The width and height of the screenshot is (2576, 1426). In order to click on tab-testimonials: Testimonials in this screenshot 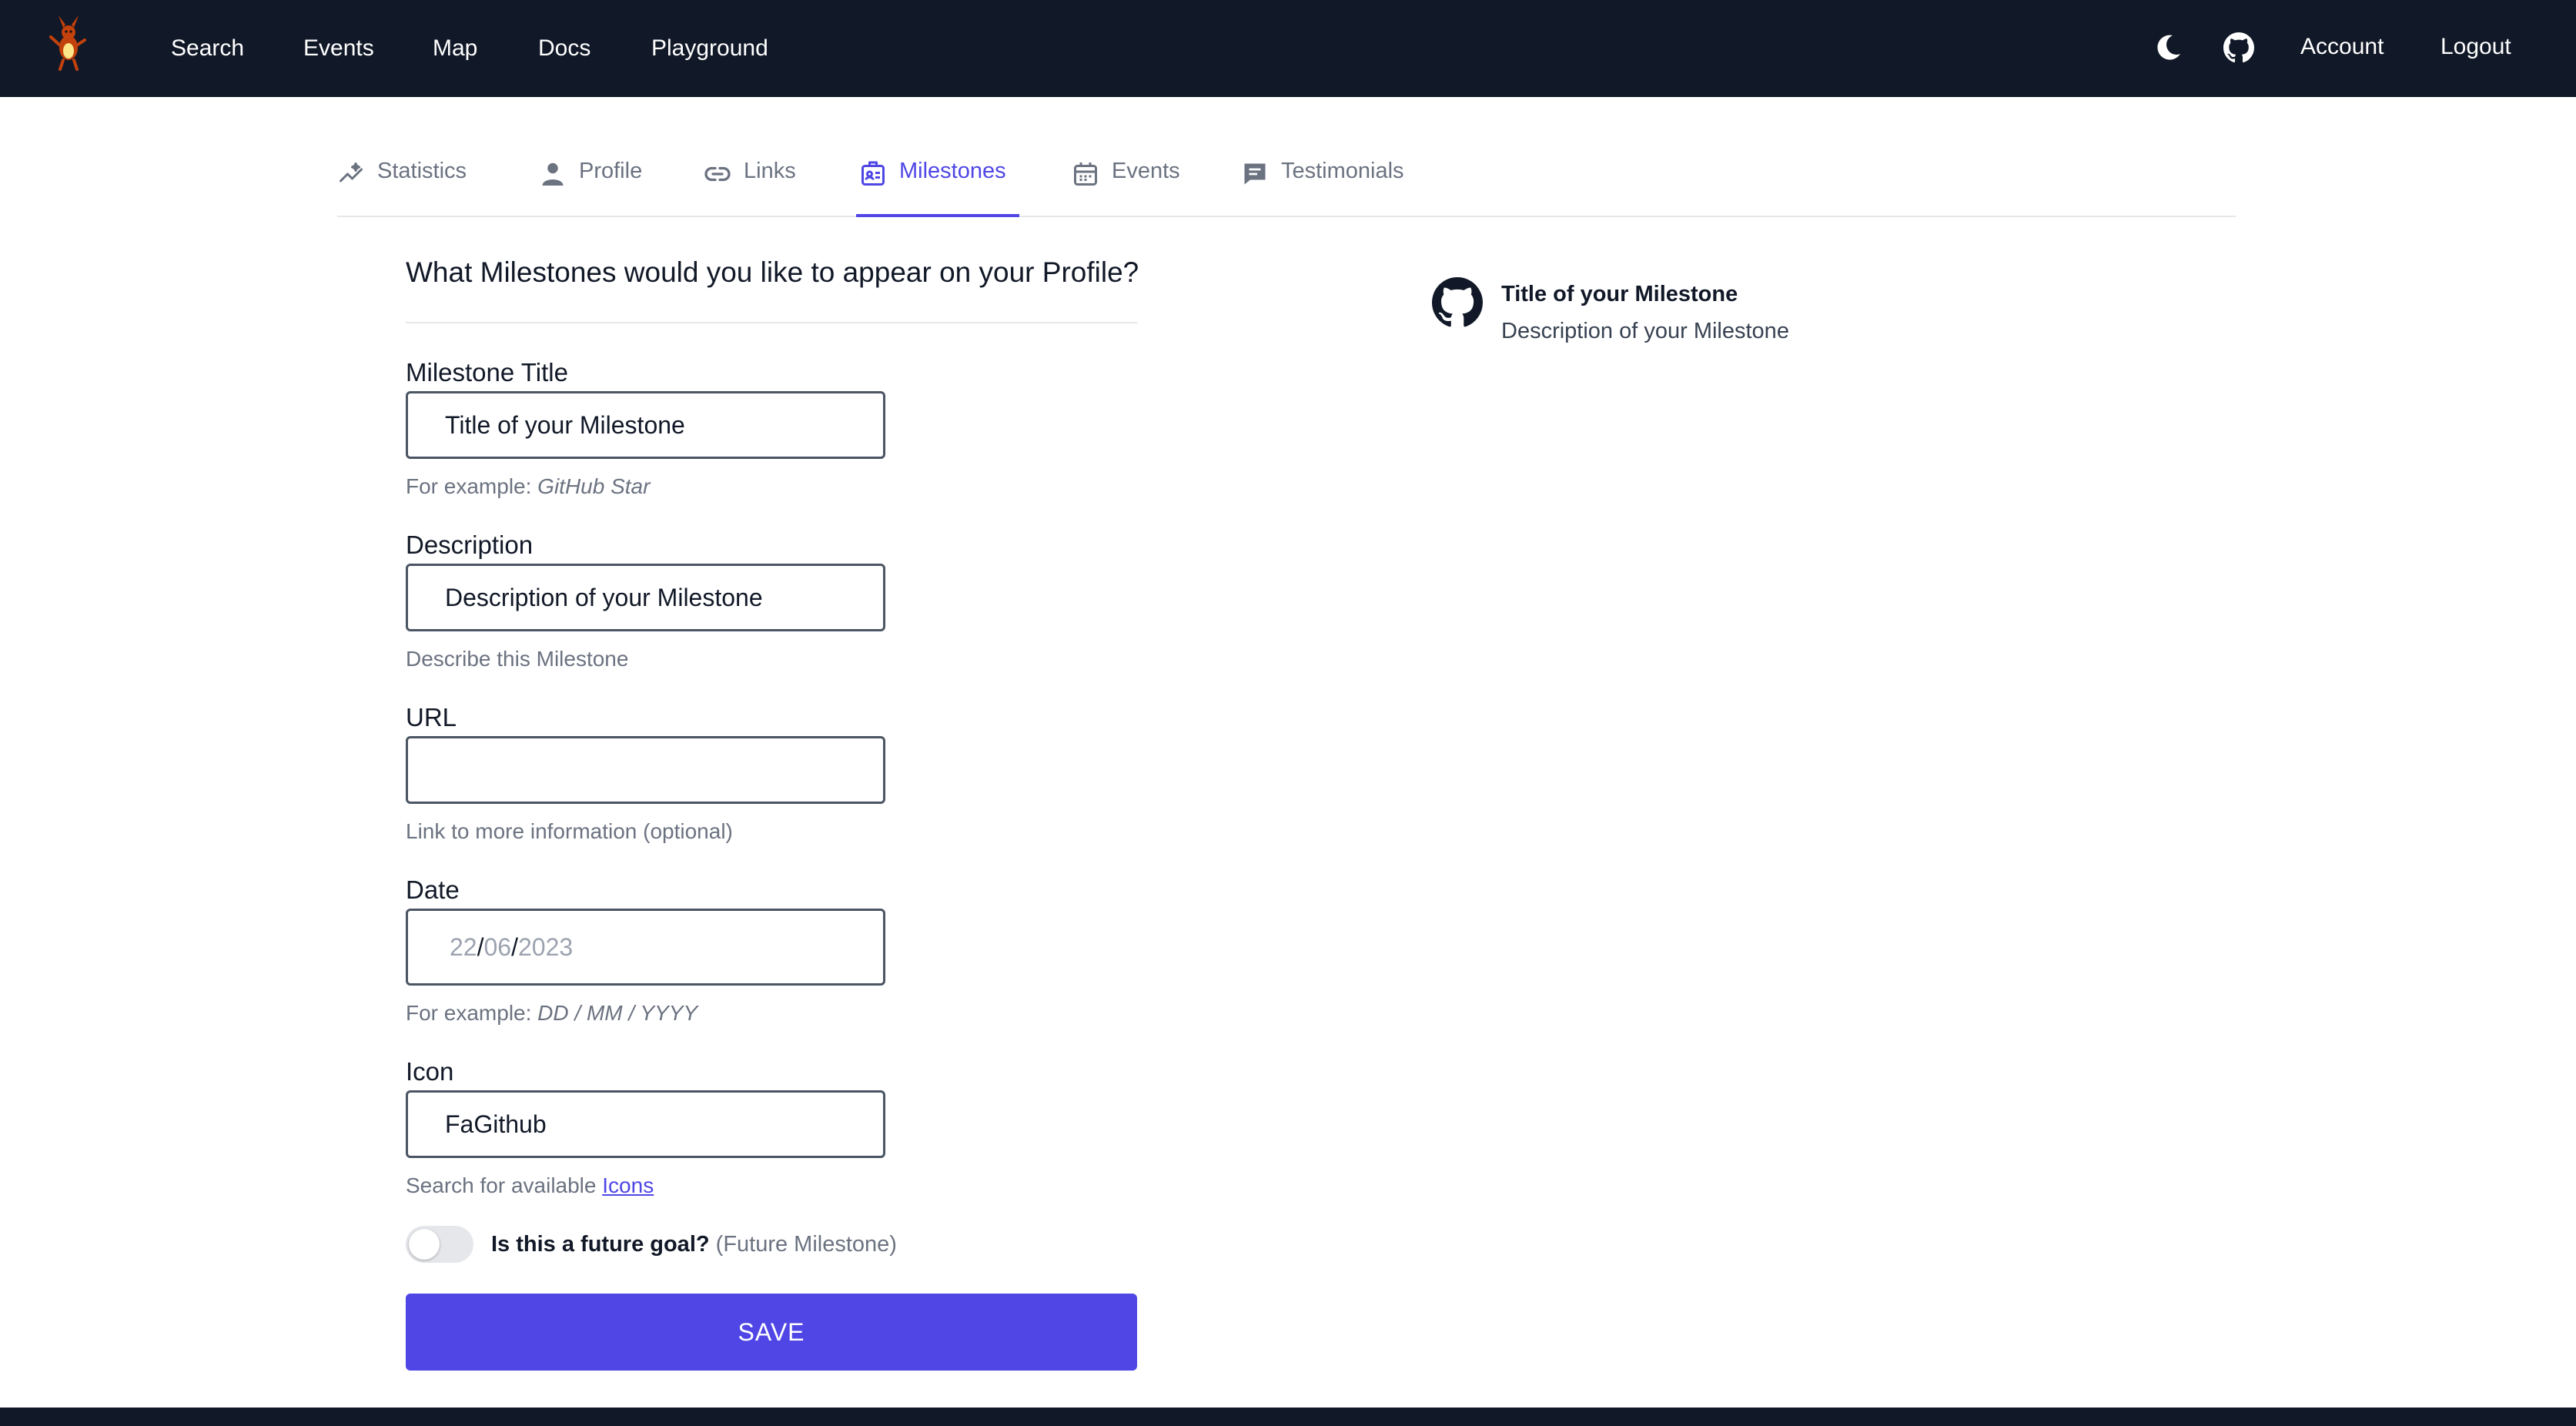, I will do `click(1323, 184)`.